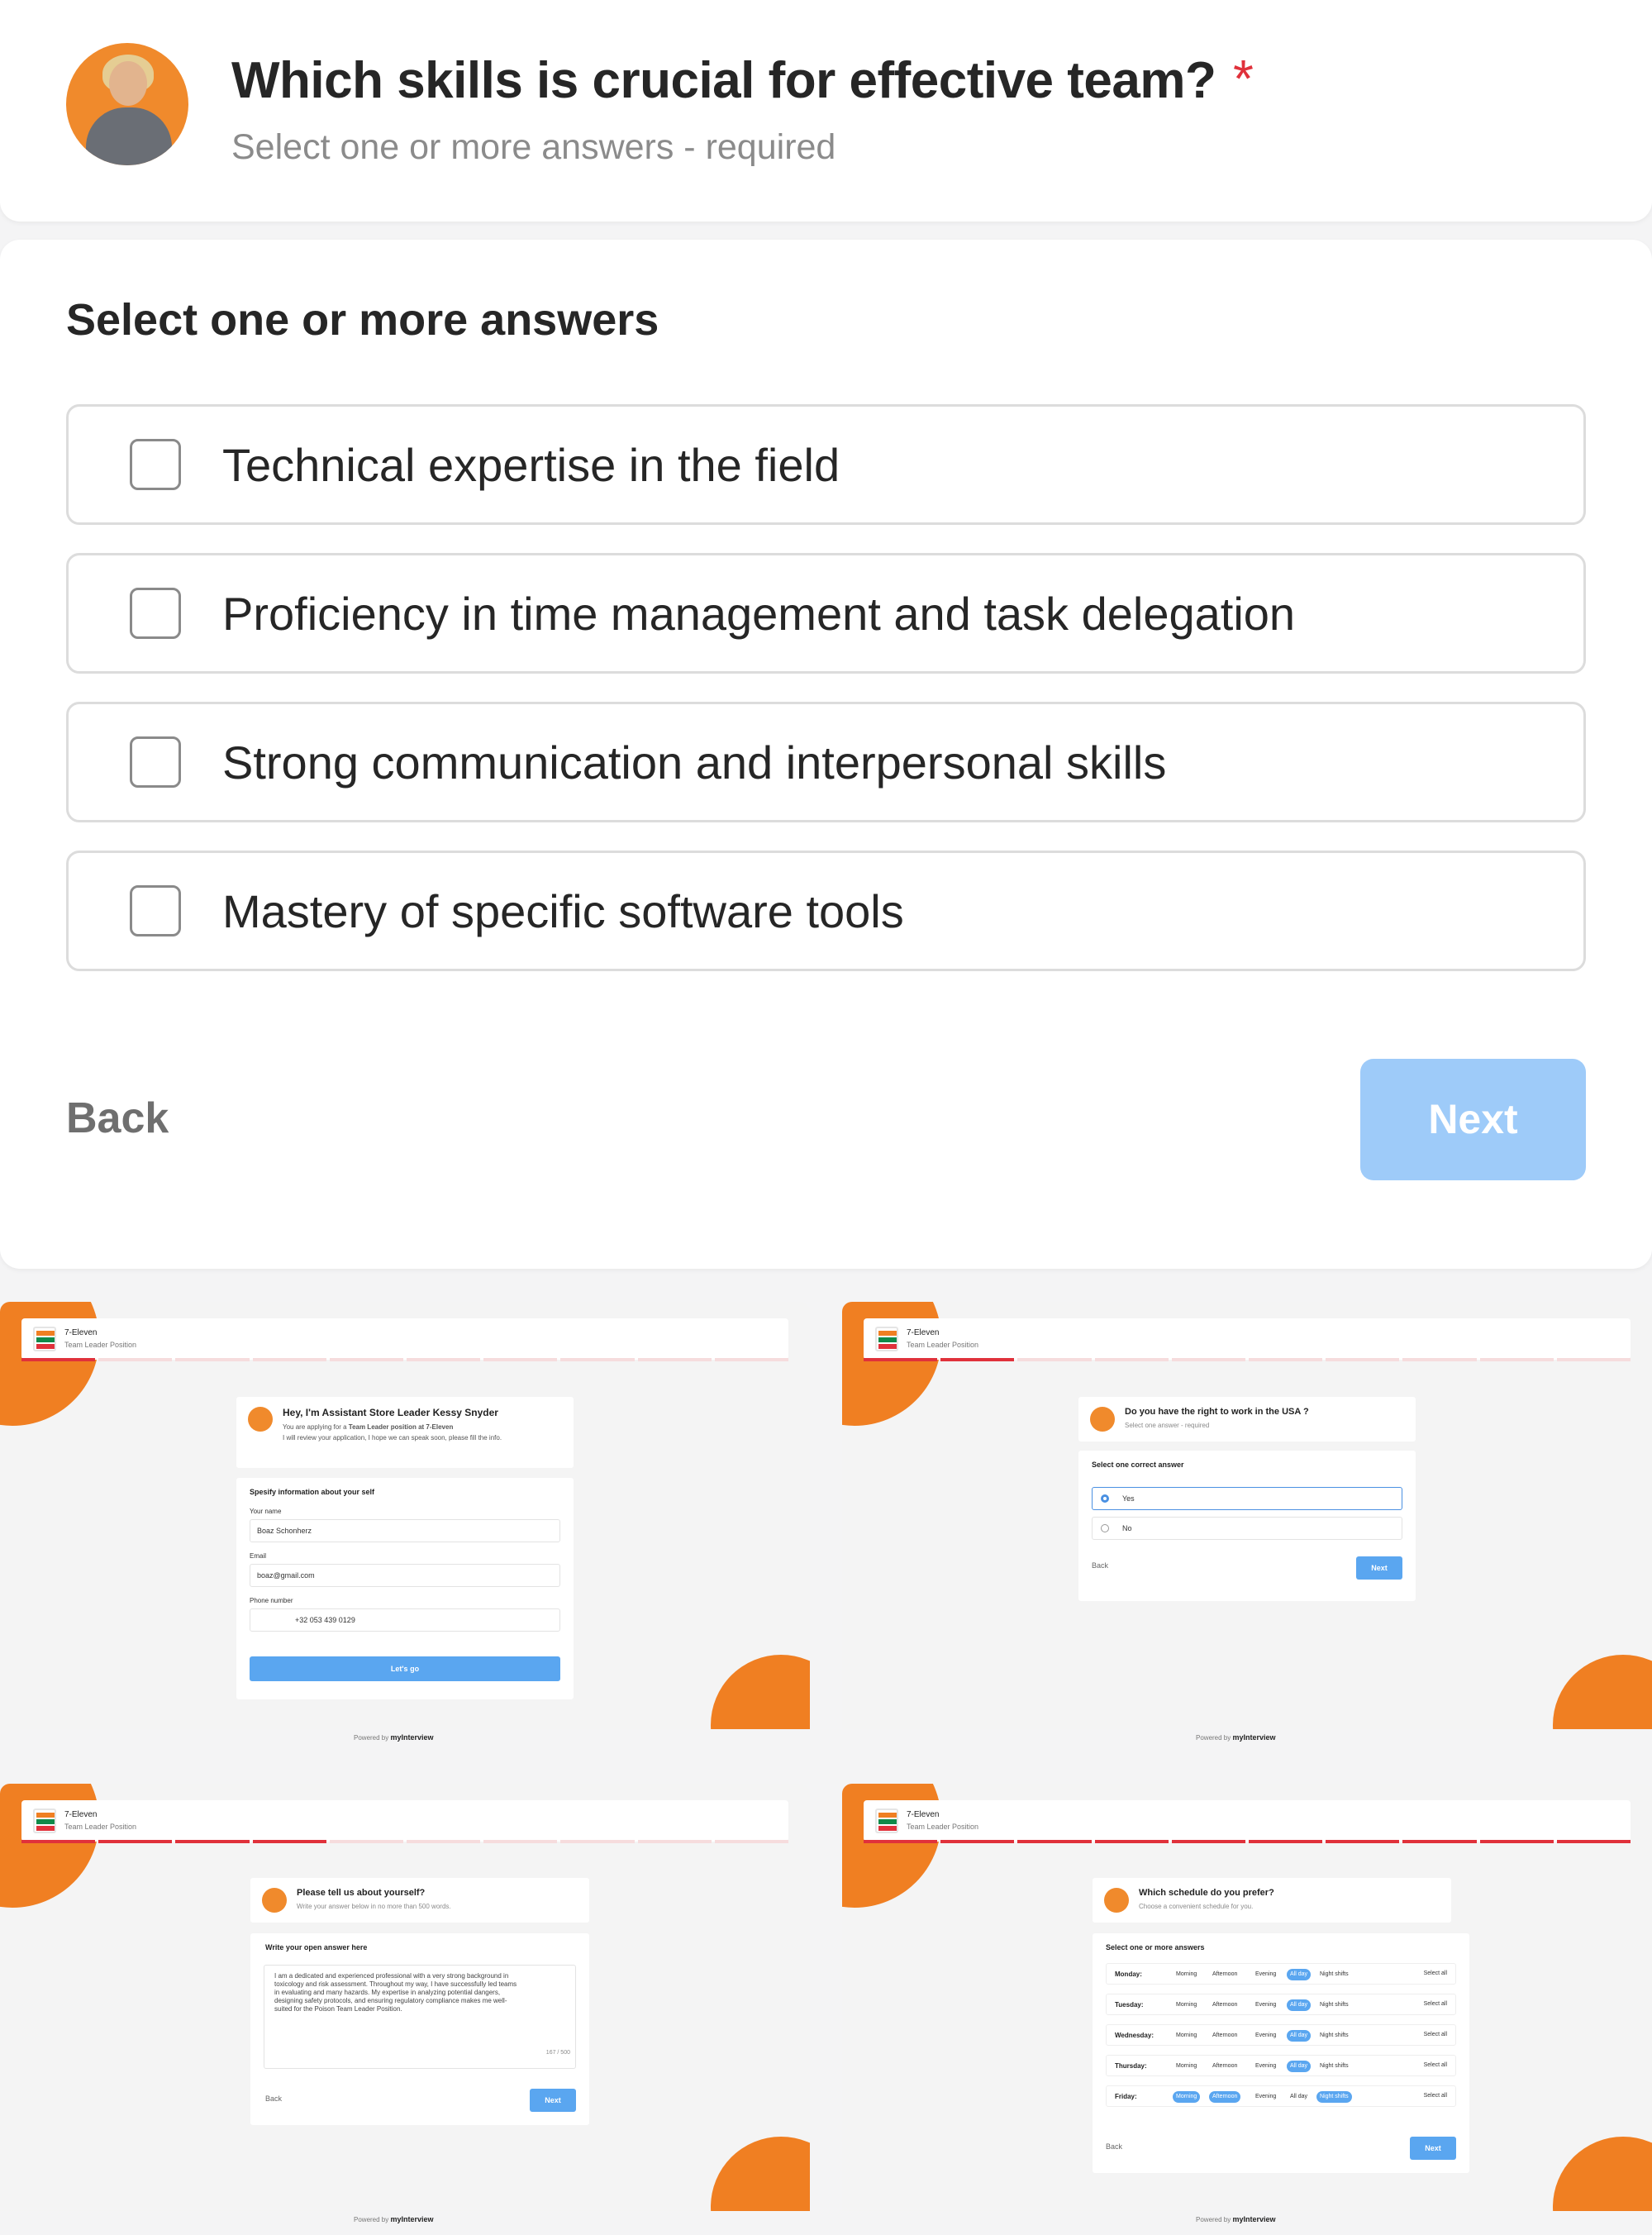 The image size is (1652, 2235). Describe the element at coordinates (1247, 1498) in the screenshot. I see `radio-option-yes: Yes` at that location.